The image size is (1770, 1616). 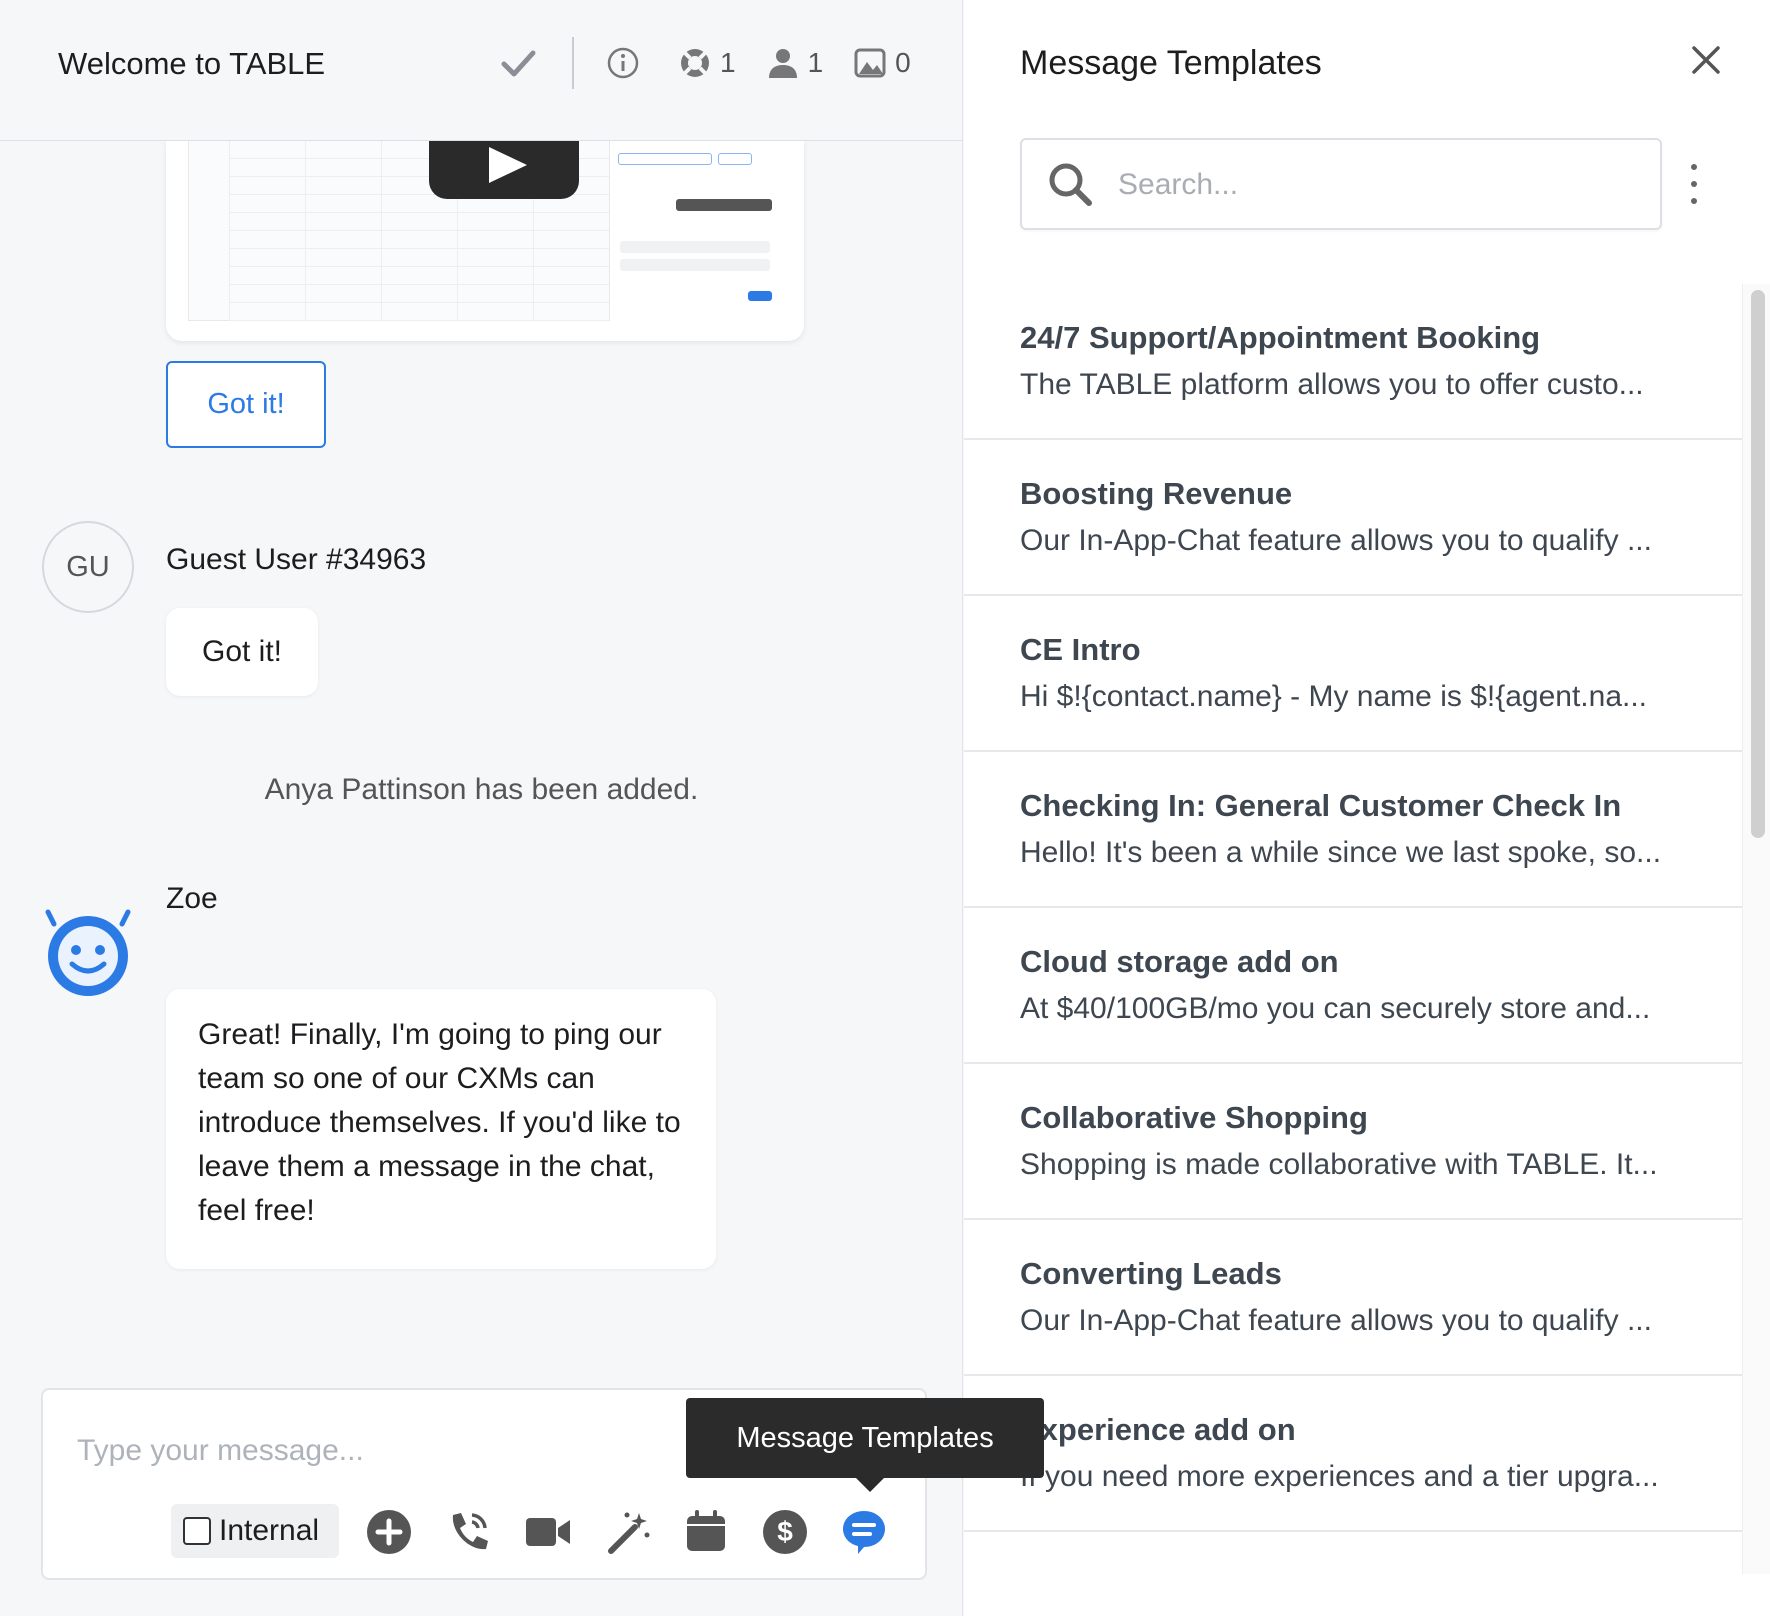 I want to click on info-button, so click(x=627, y=63).